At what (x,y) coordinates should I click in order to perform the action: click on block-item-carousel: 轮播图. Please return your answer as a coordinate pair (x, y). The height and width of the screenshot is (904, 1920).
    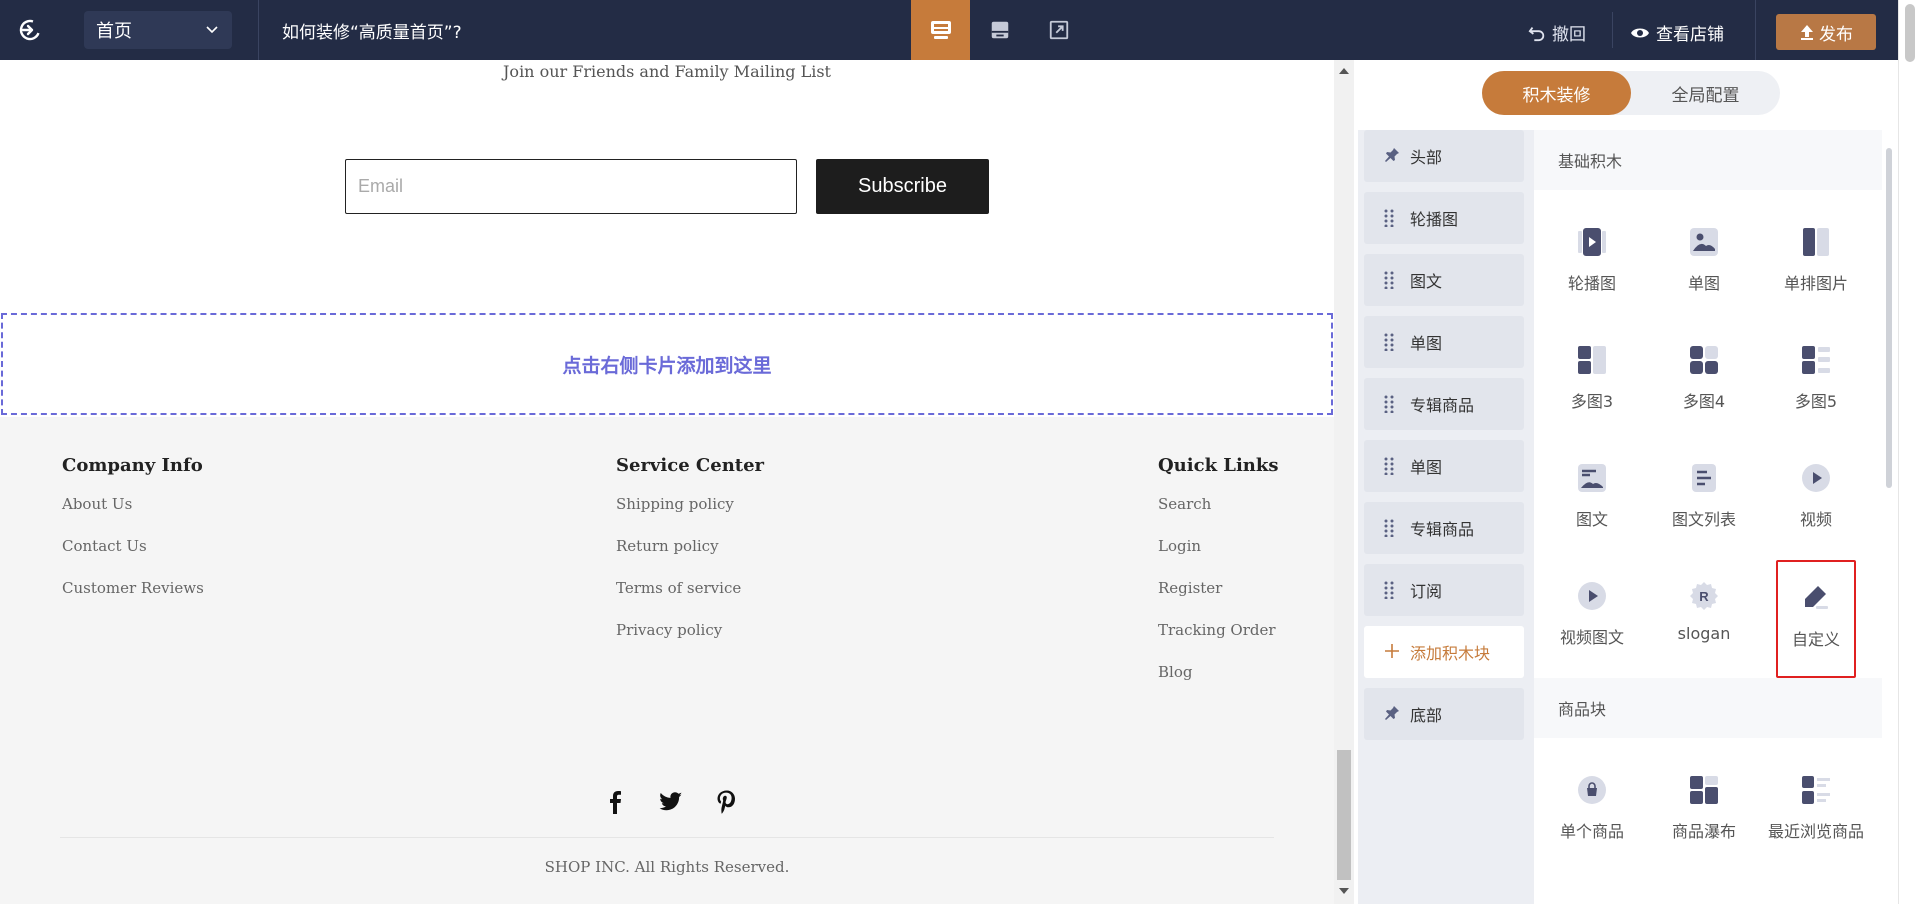
    Looking at the image, I should click on (1444, 218).